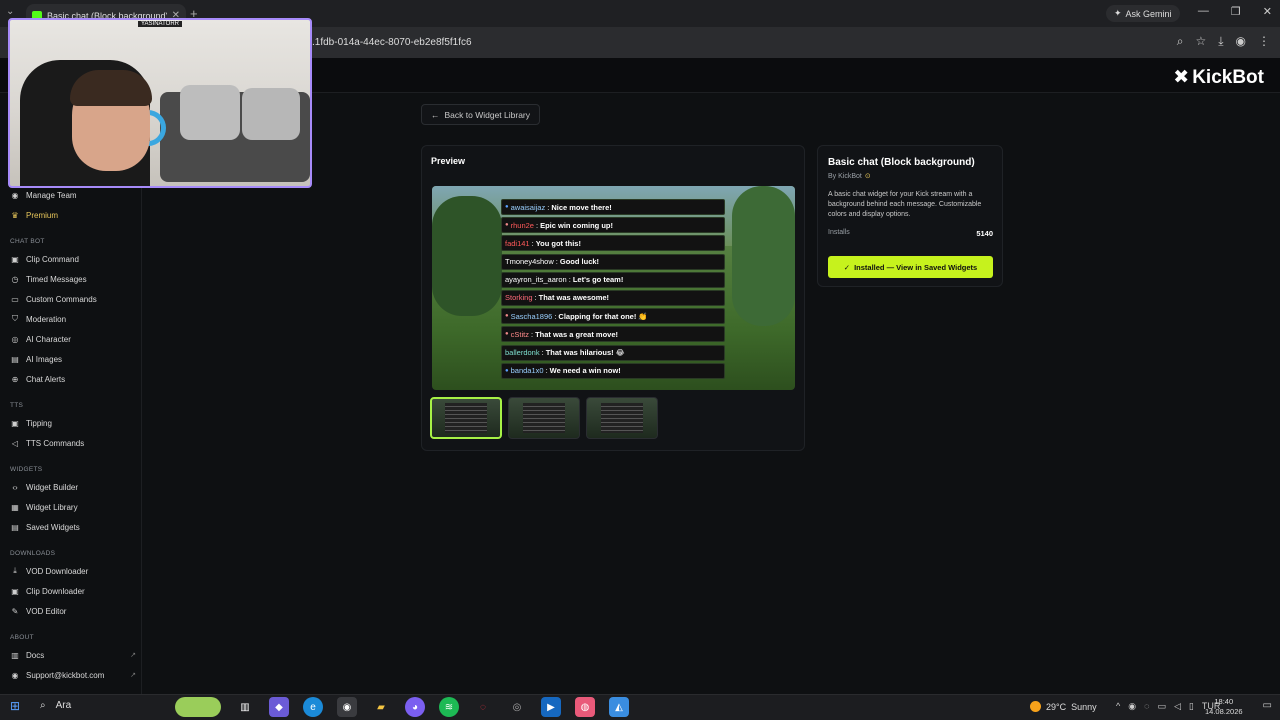  I want to click on chat-username: Tmoney4show, so click(529, 262).